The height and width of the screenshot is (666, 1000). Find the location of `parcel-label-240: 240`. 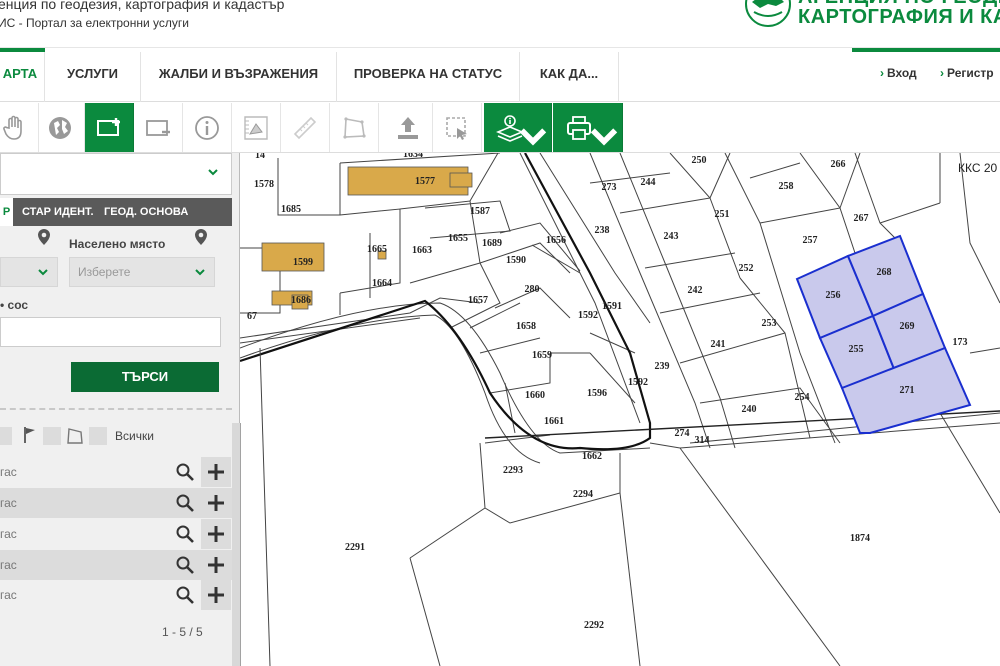

parcel-label-240: 240 is located at coordinates (749, 409).